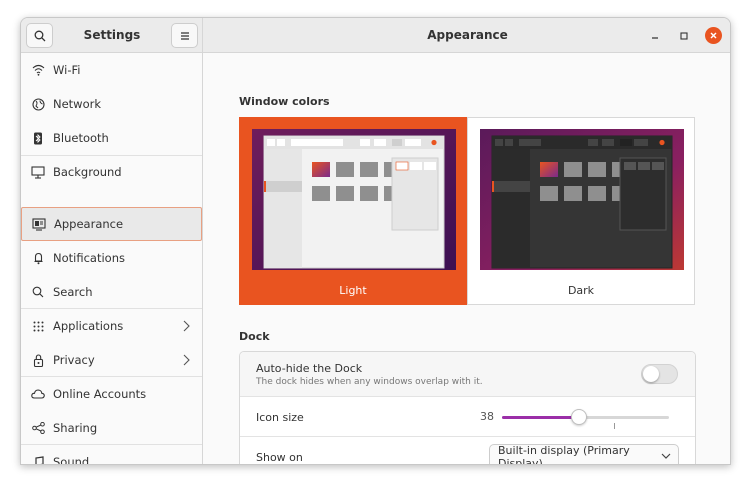 This screenshot has height=486, width=750. I want to click on toggle-knob, so click(651, 374).